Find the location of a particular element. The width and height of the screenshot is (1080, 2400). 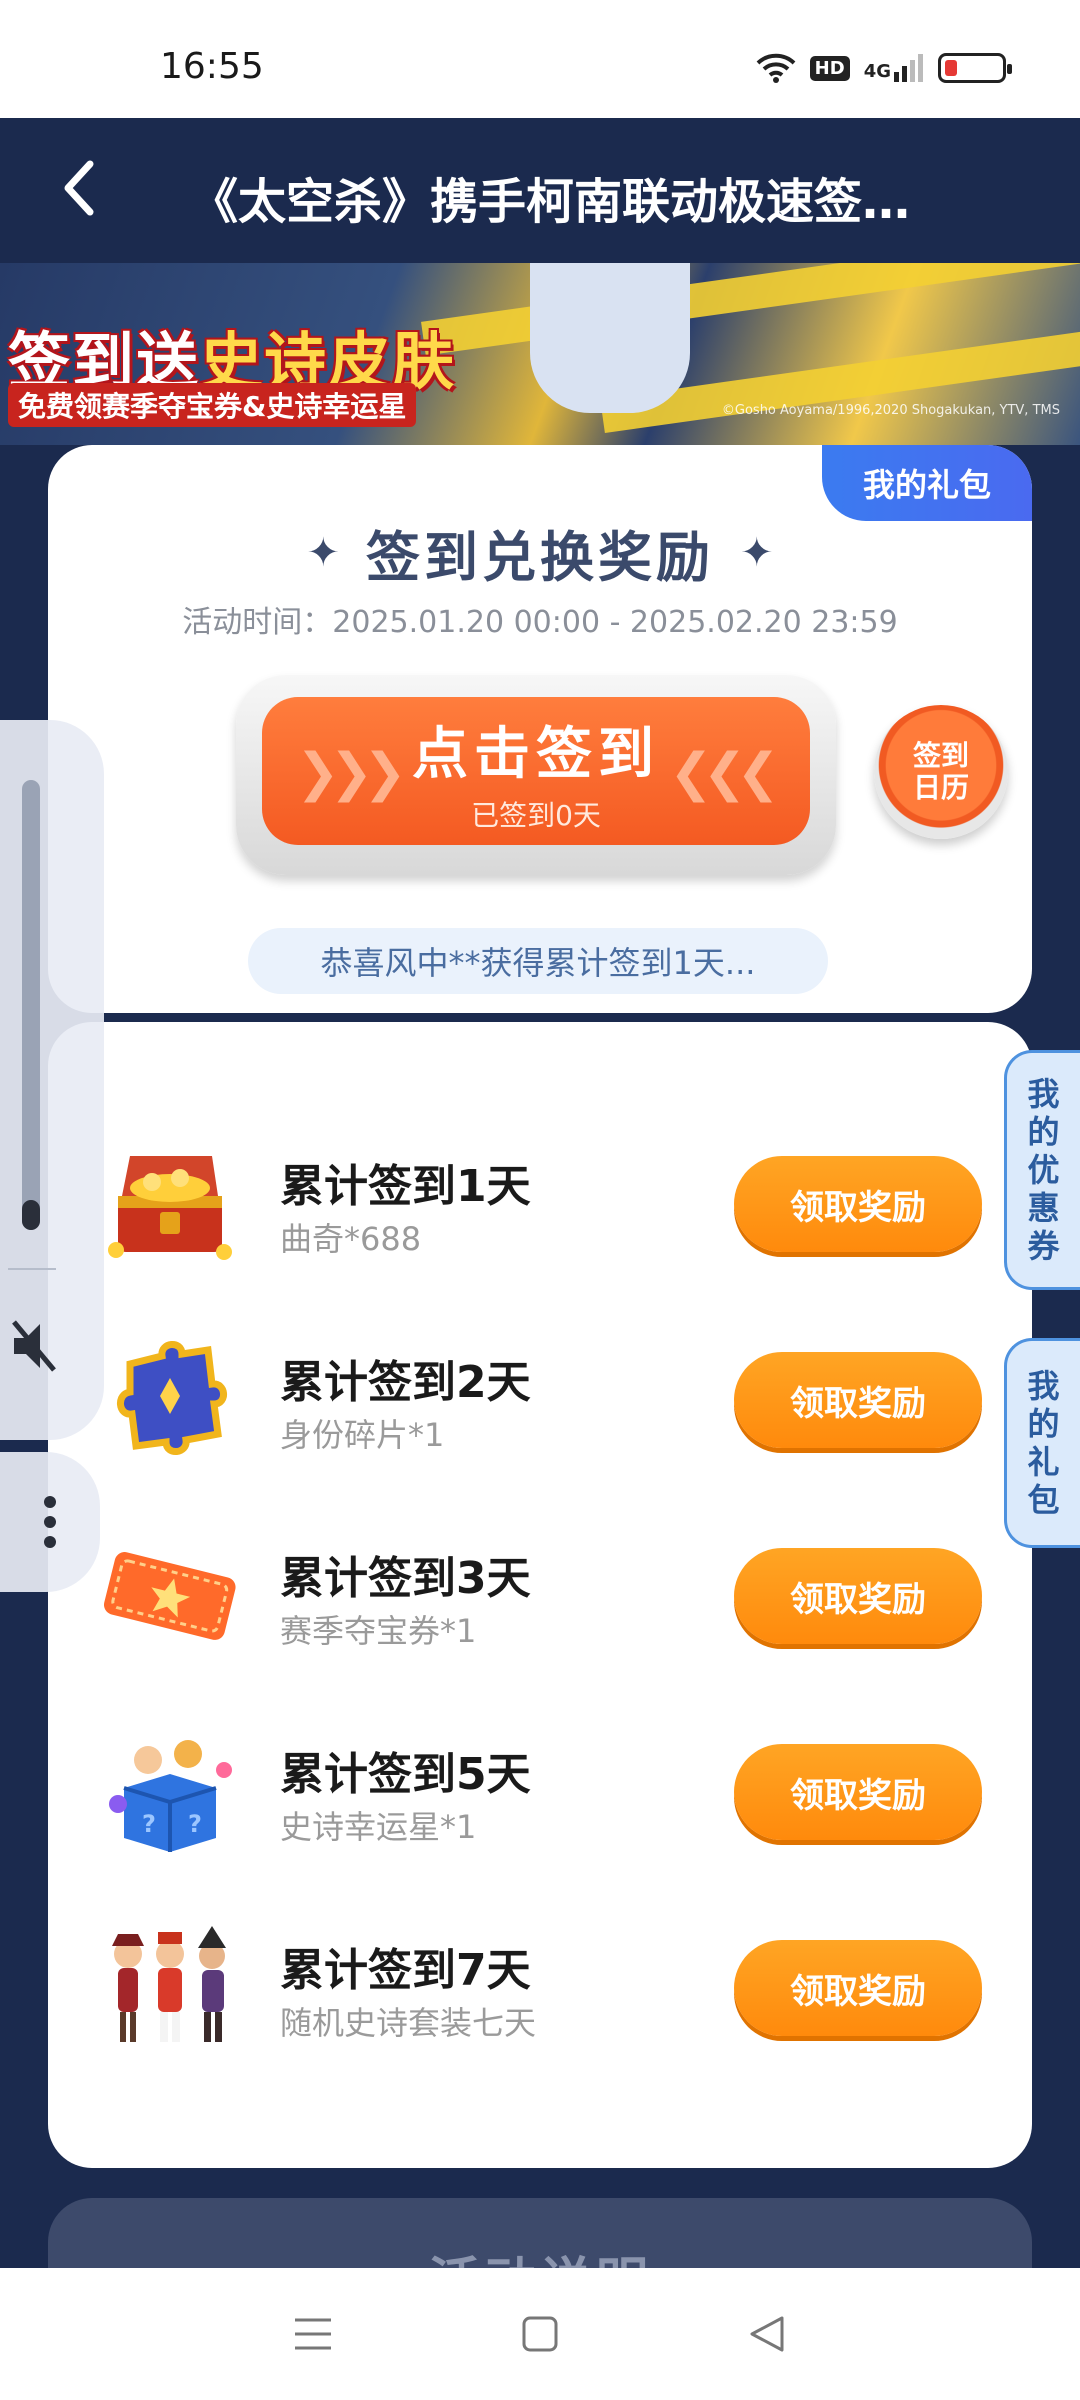

wifi-icon is located at coordinates (776, 68).